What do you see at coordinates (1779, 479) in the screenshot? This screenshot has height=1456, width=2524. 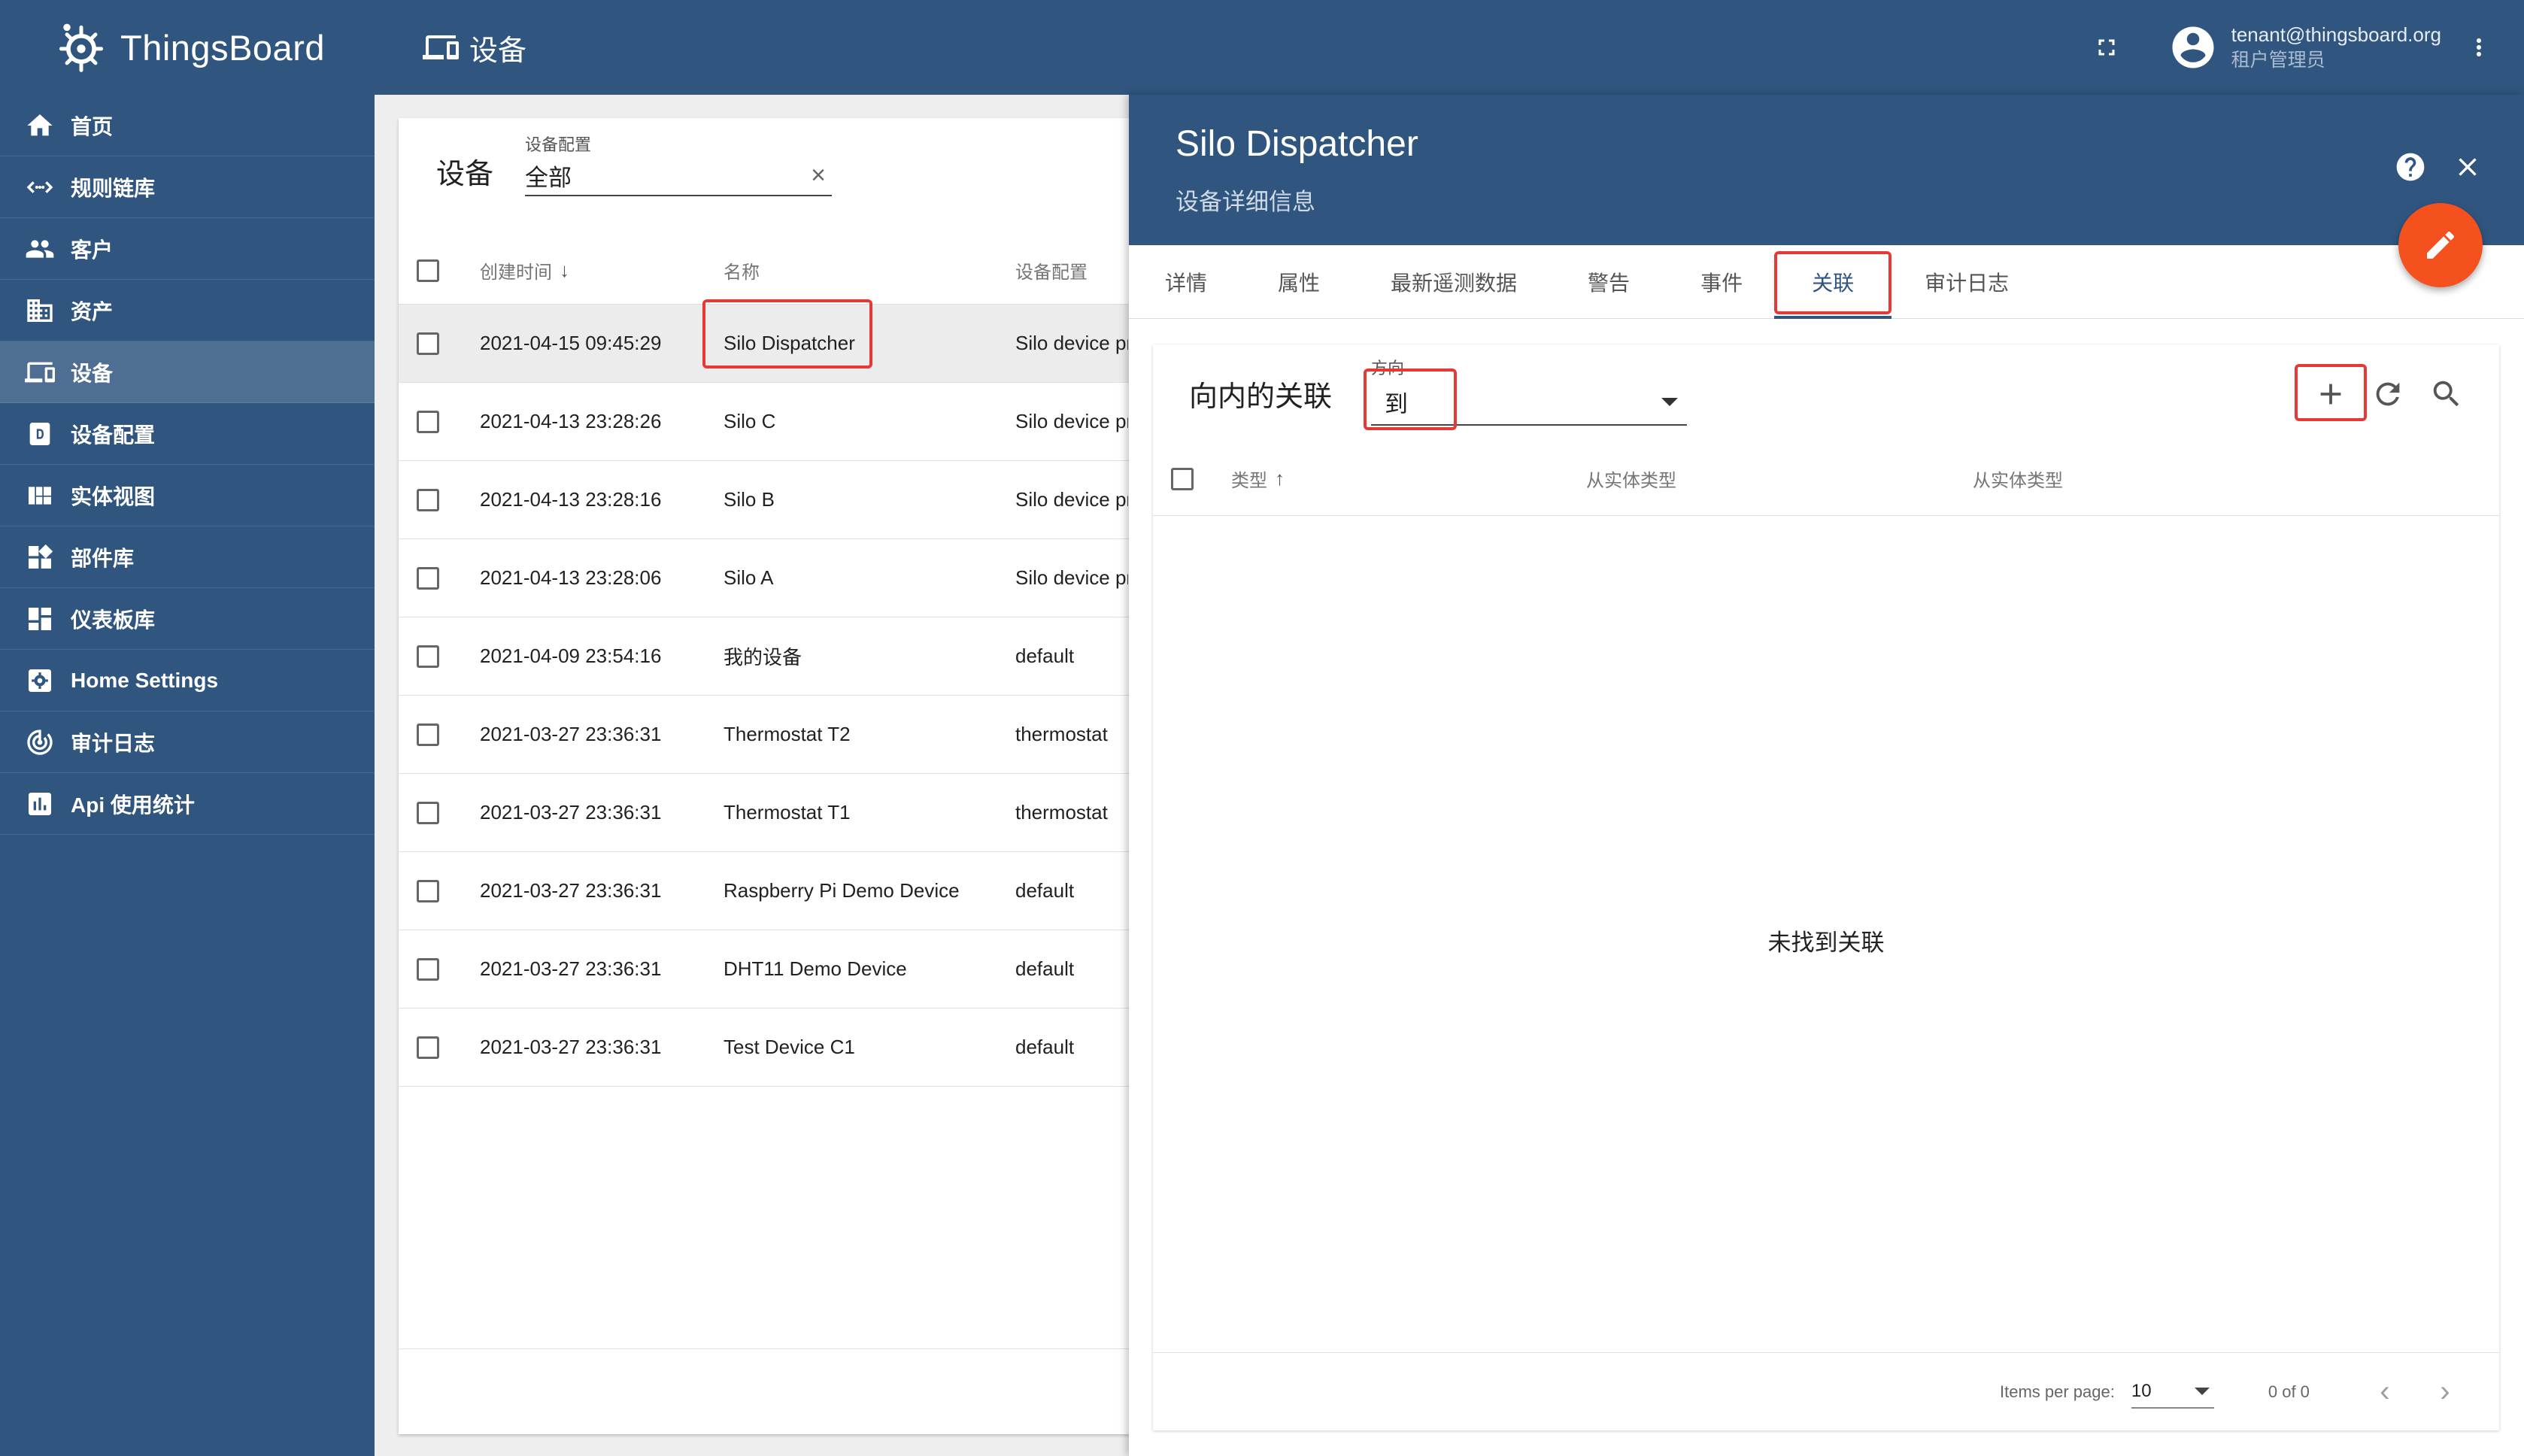 I see `column-from-entity-type: 从实体类型` at bounding box center [1779, 479].